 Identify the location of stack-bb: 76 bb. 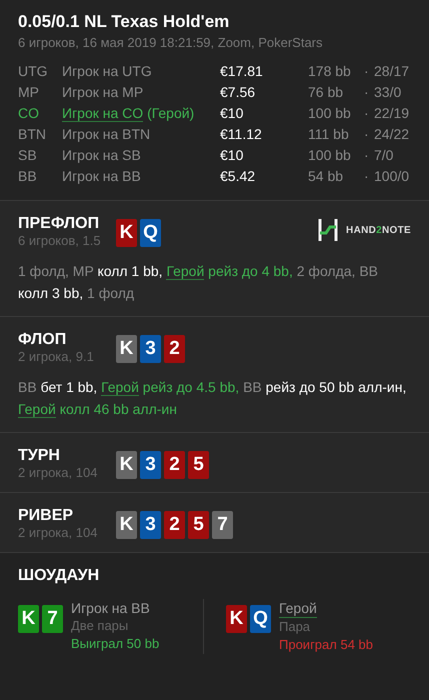
(326, 92).